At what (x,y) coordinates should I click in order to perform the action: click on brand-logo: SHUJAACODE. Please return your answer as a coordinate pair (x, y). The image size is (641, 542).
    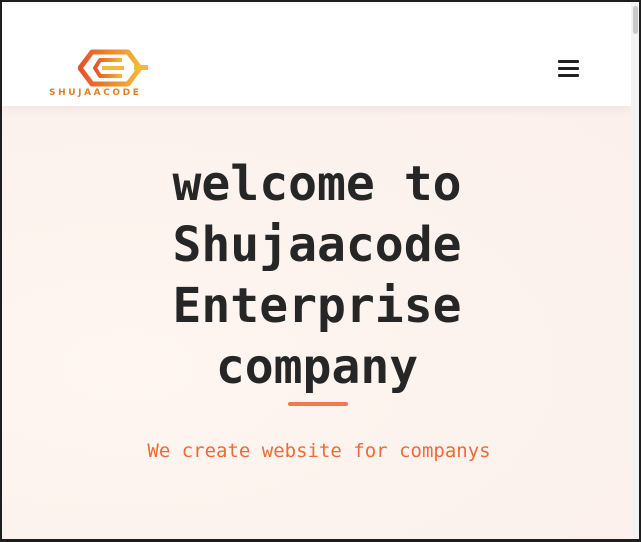
    Looking at the image, I should click on (108, 74).